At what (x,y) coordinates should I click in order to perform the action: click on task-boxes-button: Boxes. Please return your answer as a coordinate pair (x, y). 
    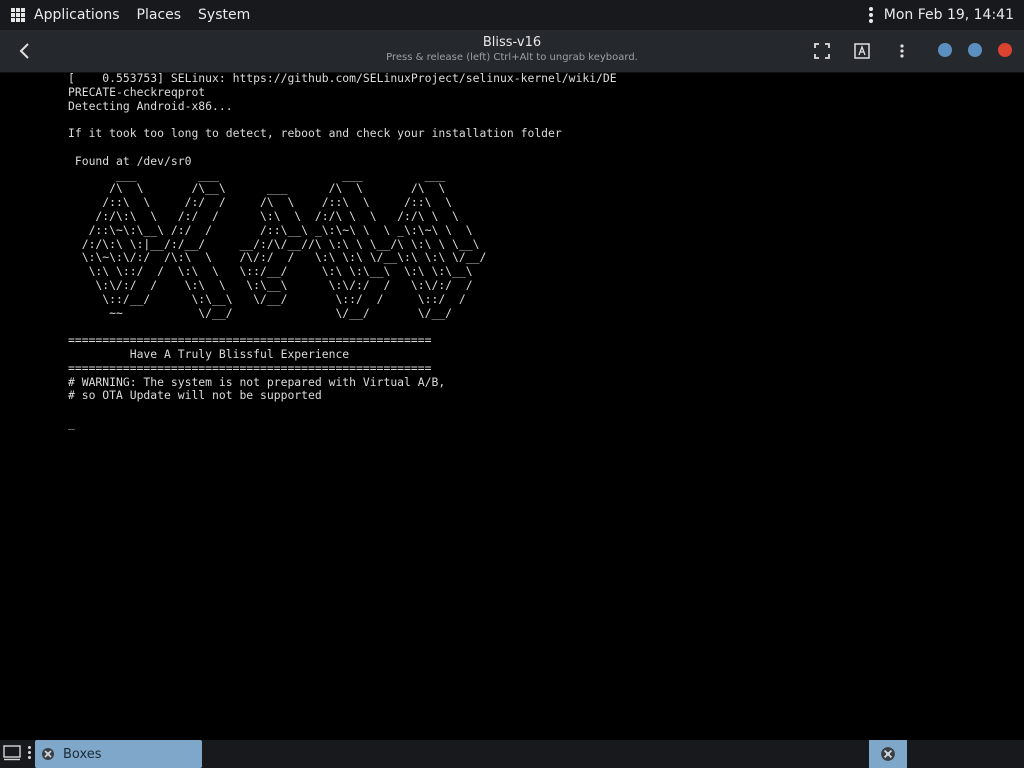
    Looking at the image, I should click on (118, 754).